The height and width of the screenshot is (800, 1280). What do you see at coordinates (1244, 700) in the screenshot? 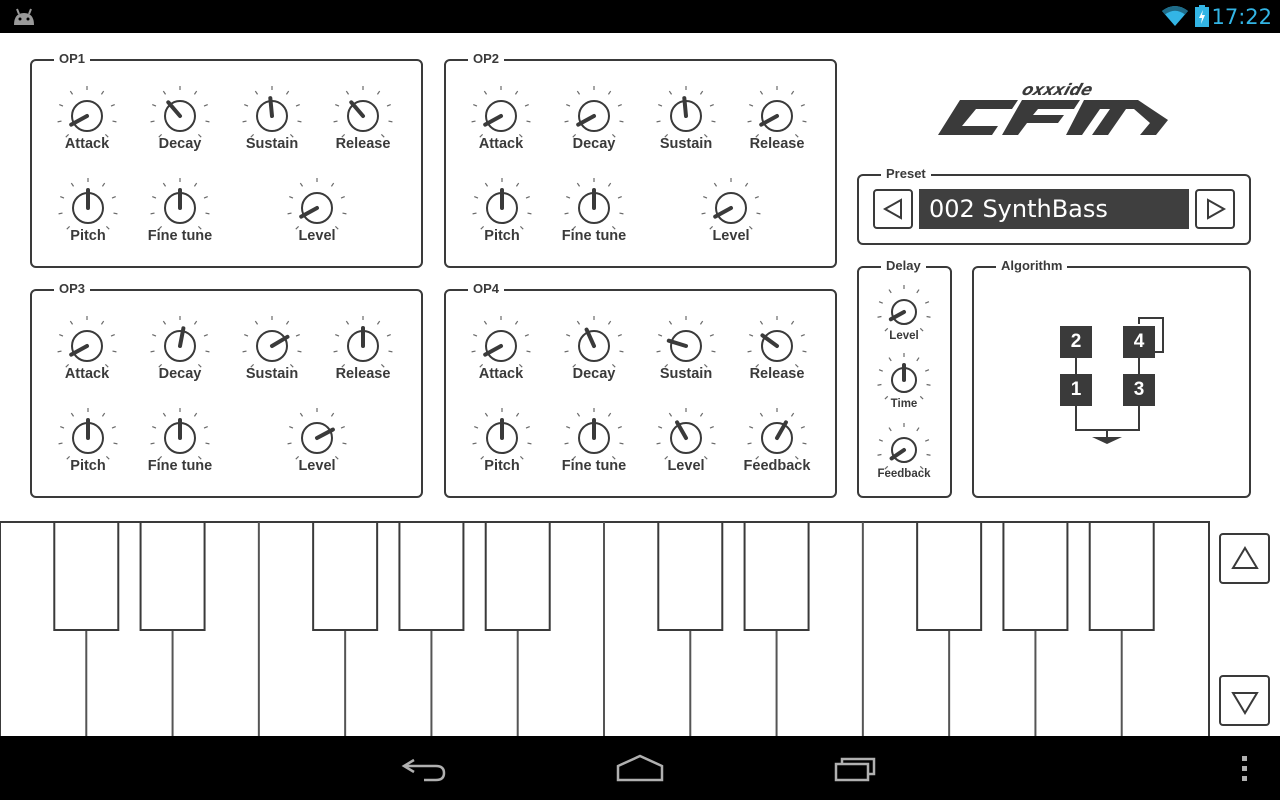
I see `octave-down-button` at bounding box center [1244, 700].